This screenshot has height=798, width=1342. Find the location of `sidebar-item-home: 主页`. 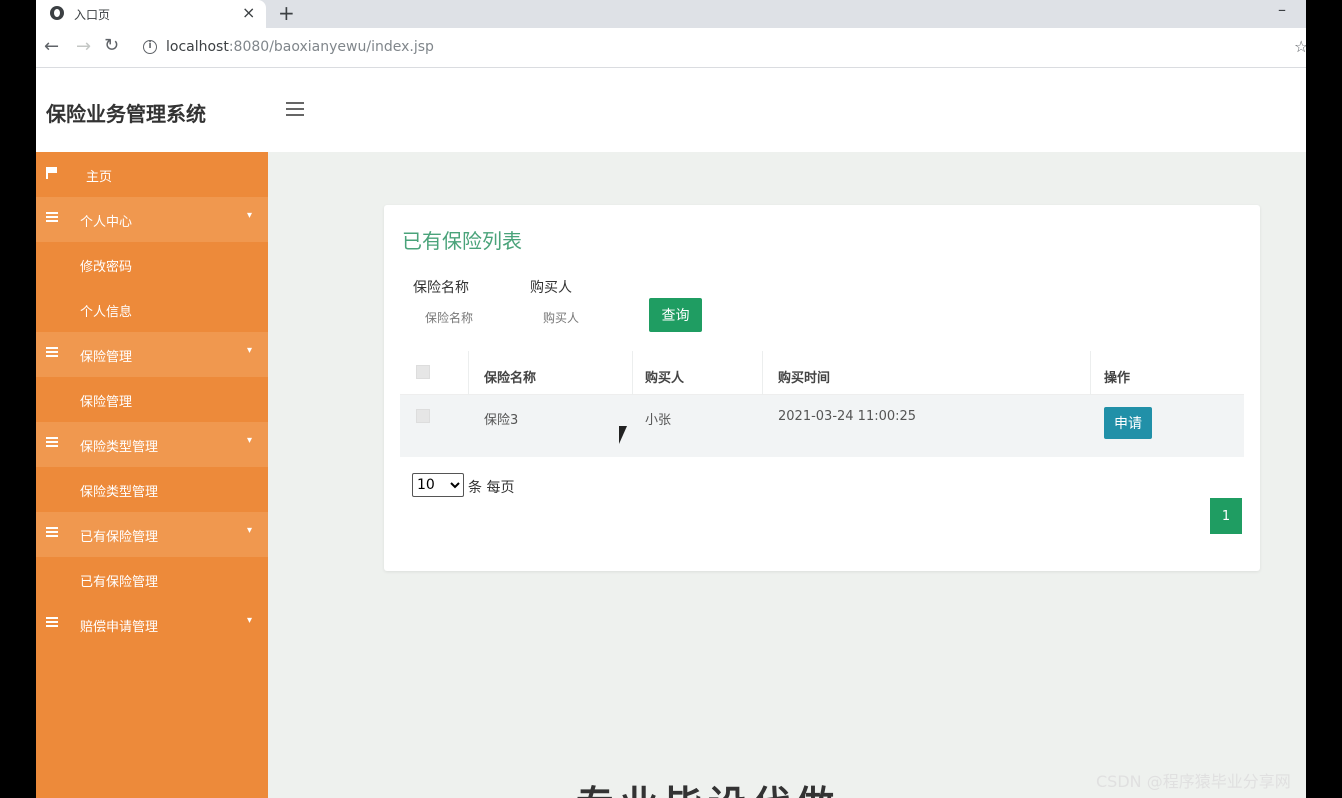

sidebar-item-home: 主页 is located at coordinates (152, 174).